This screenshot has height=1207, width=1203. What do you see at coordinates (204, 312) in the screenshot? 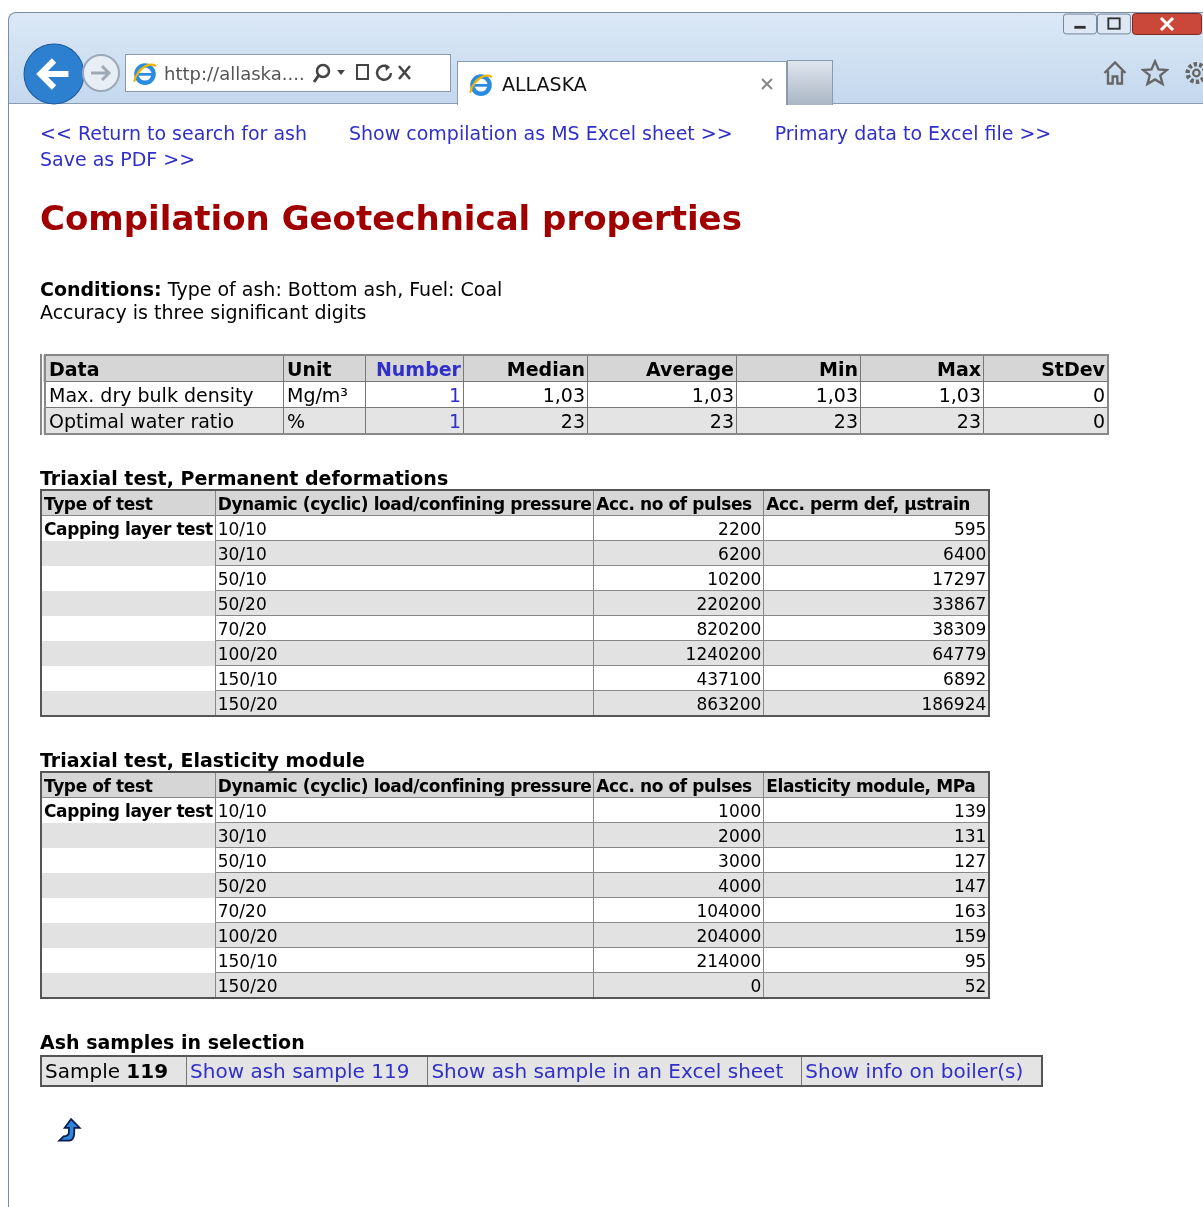
I see `accuracy-text: Accuracy is three significant digits` at bounding box center [204, 312].